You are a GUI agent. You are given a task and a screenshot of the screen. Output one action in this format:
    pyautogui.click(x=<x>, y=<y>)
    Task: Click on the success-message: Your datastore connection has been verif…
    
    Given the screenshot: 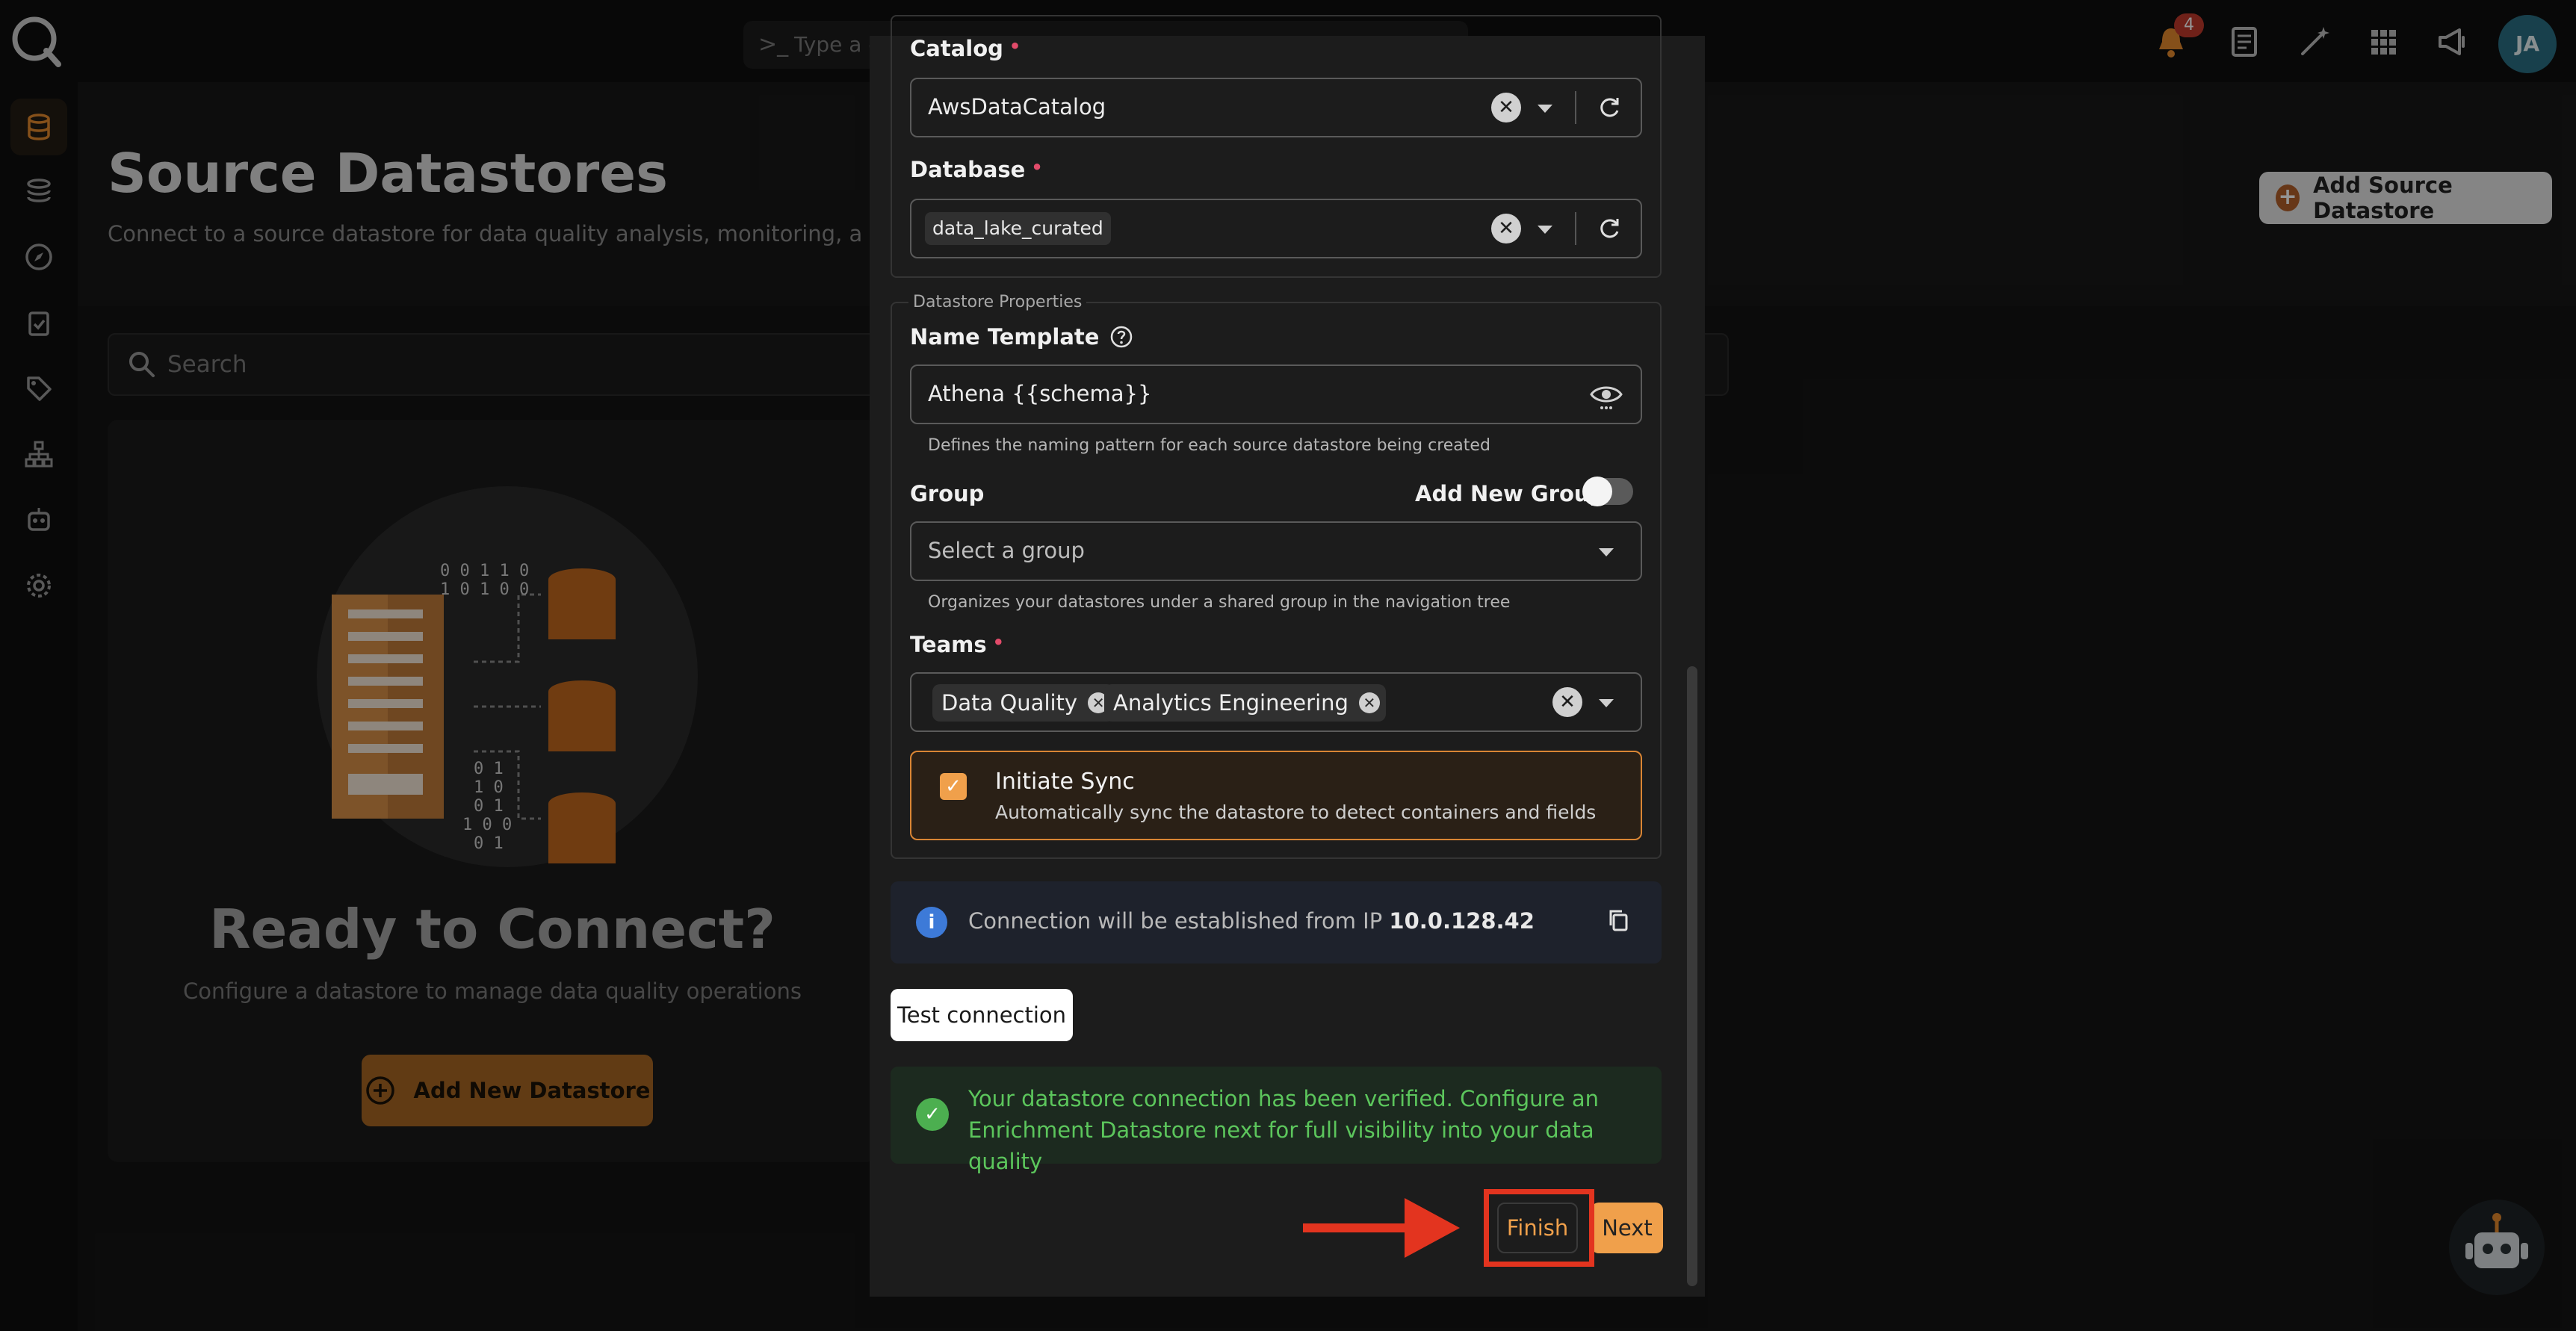 What is the action you would take?
    pyautogui.click(x=1284, y=1130)
    